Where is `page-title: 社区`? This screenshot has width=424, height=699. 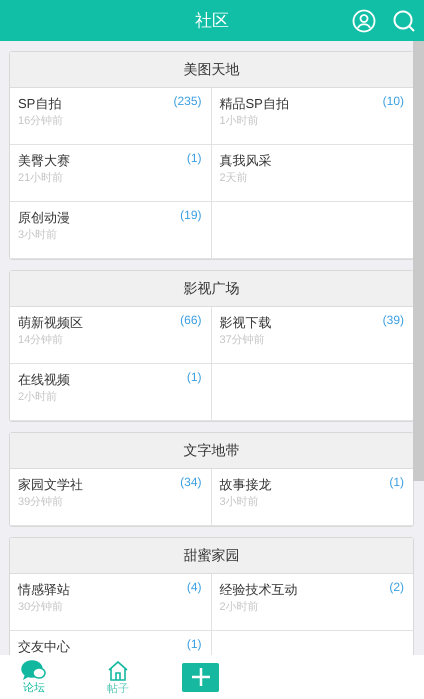 page-title: 社区 is located at coordinates (212, 21).